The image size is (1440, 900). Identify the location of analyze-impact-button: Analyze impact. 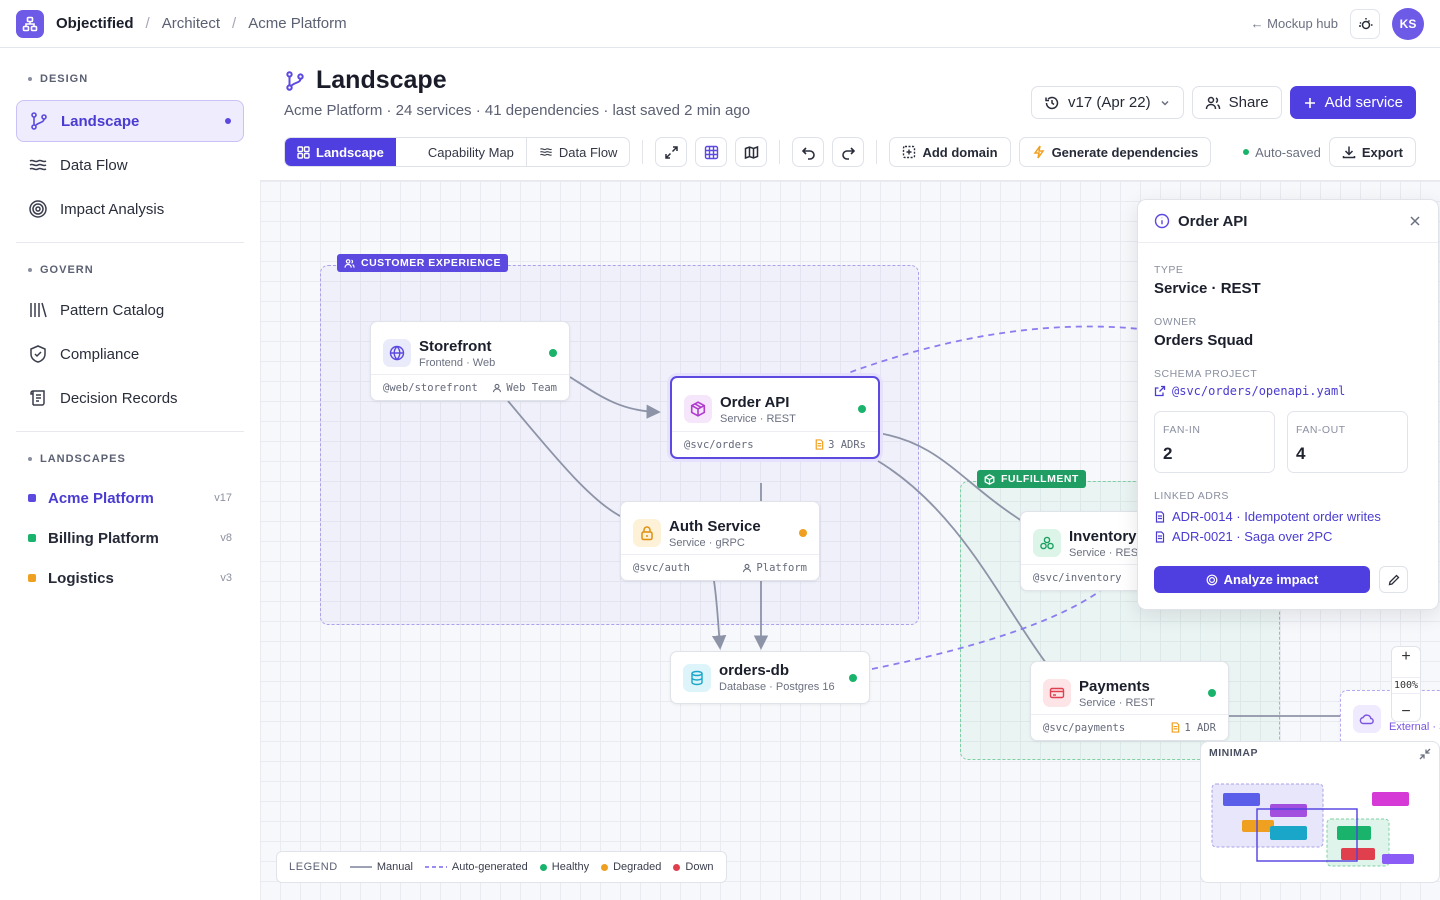
(1262, 579).